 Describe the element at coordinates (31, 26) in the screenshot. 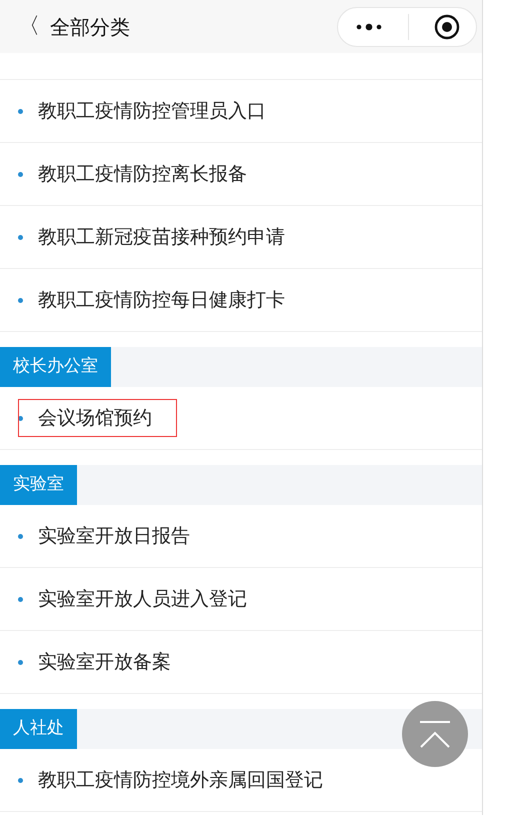

I see `back-button: 〈` at that location.